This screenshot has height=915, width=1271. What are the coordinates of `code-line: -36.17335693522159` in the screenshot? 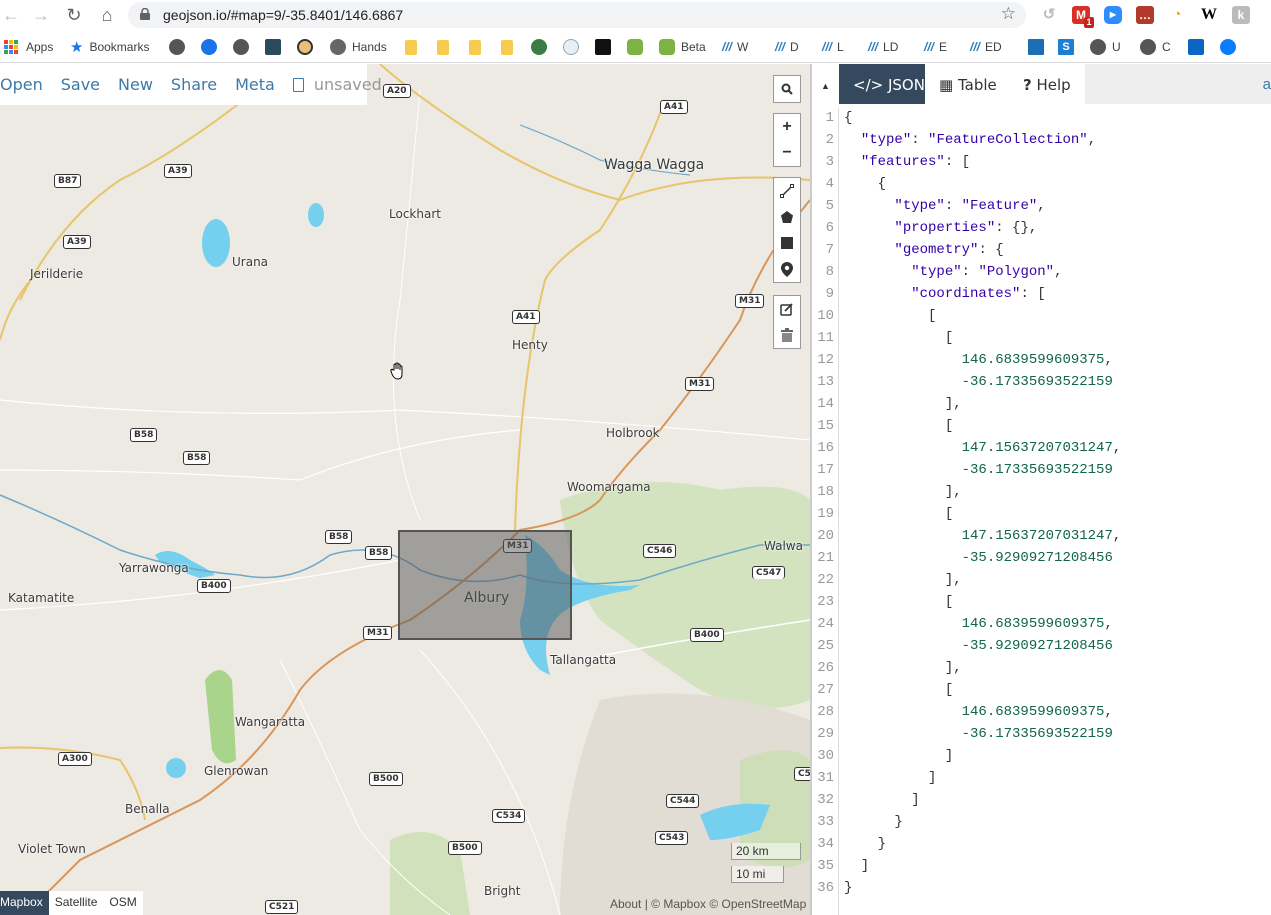 It's located at (1037, 470).